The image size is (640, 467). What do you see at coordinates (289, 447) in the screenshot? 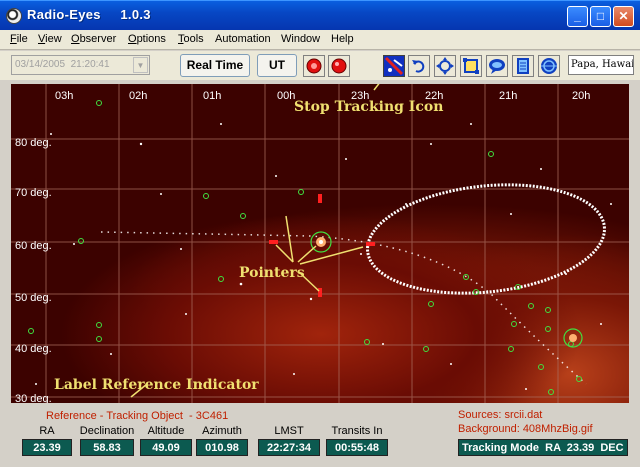
I see `lmst-value: 22:27:34` at bounding box center [289, 447].